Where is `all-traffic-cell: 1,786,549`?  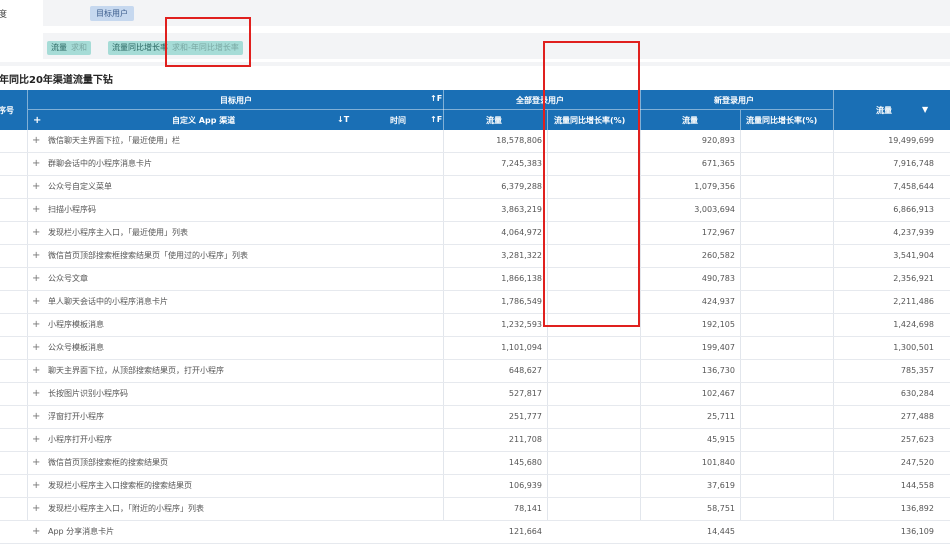
all-traffic-cell: 1,786,549 is located at coordinates (521, 301).